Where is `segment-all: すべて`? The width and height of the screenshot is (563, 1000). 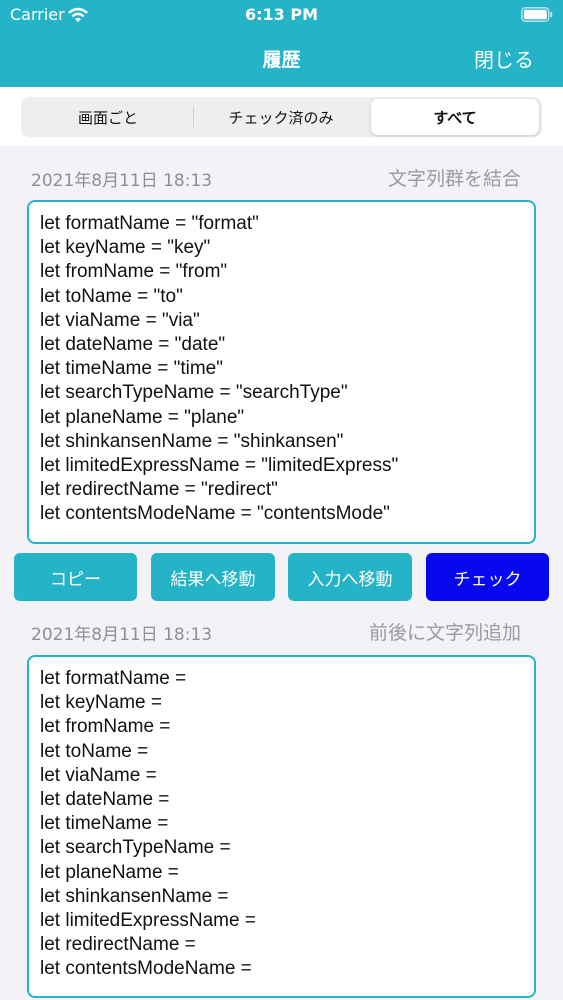 segment-all: すべて is located at coordinates (455, 117).